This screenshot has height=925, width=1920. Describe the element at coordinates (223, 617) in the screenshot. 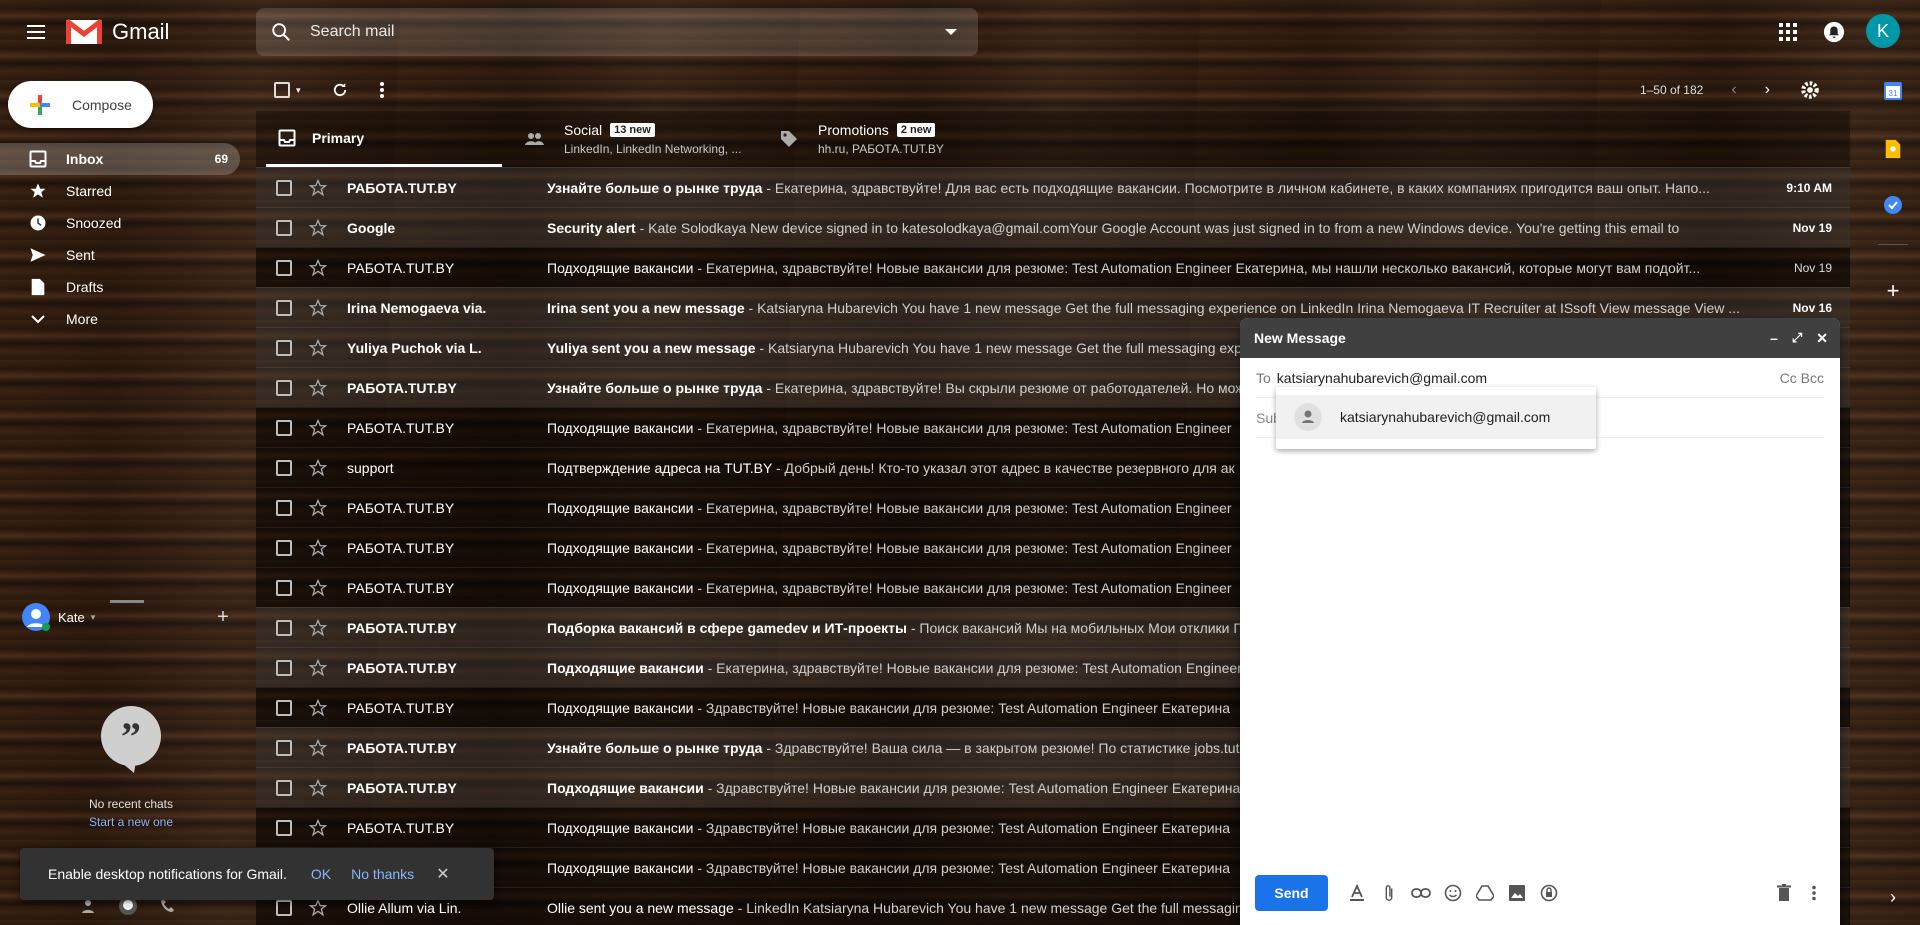

I see `new-chat-button: +` at that location.